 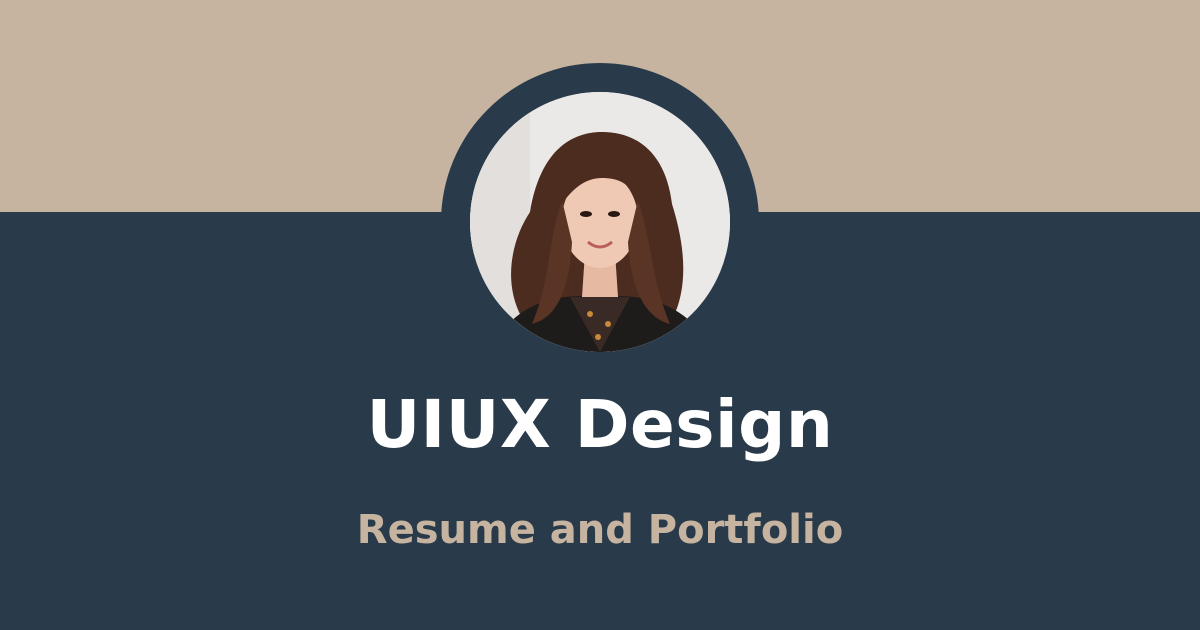 I want to click on profile-photo-icon, so click(x=600, y=222).